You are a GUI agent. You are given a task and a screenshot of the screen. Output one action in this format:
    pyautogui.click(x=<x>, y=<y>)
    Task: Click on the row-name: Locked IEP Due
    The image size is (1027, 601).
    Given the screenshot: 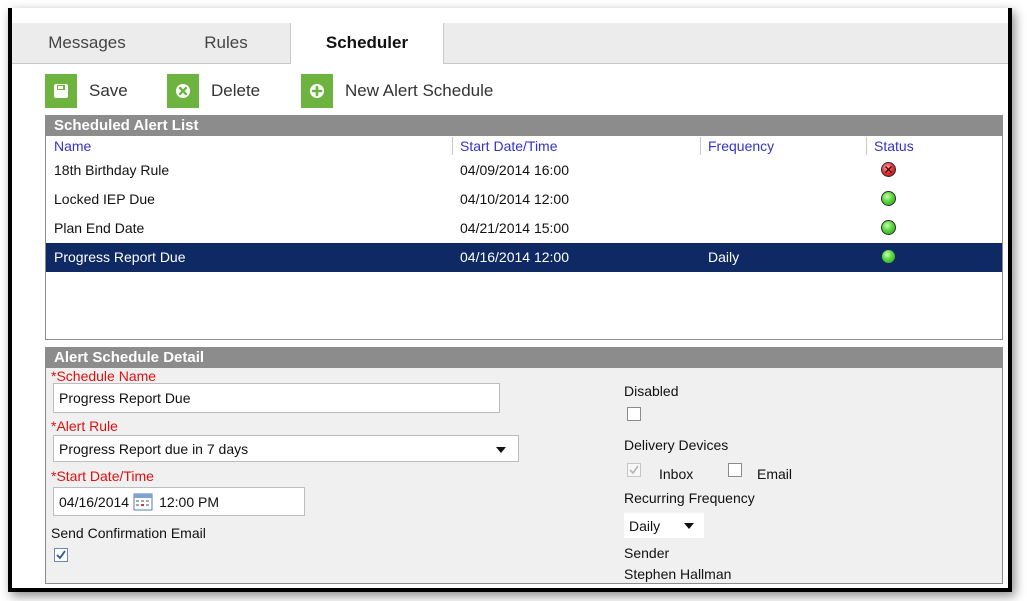 What is the action you would take?
    pyautogui.click(x=104, y=199)
    